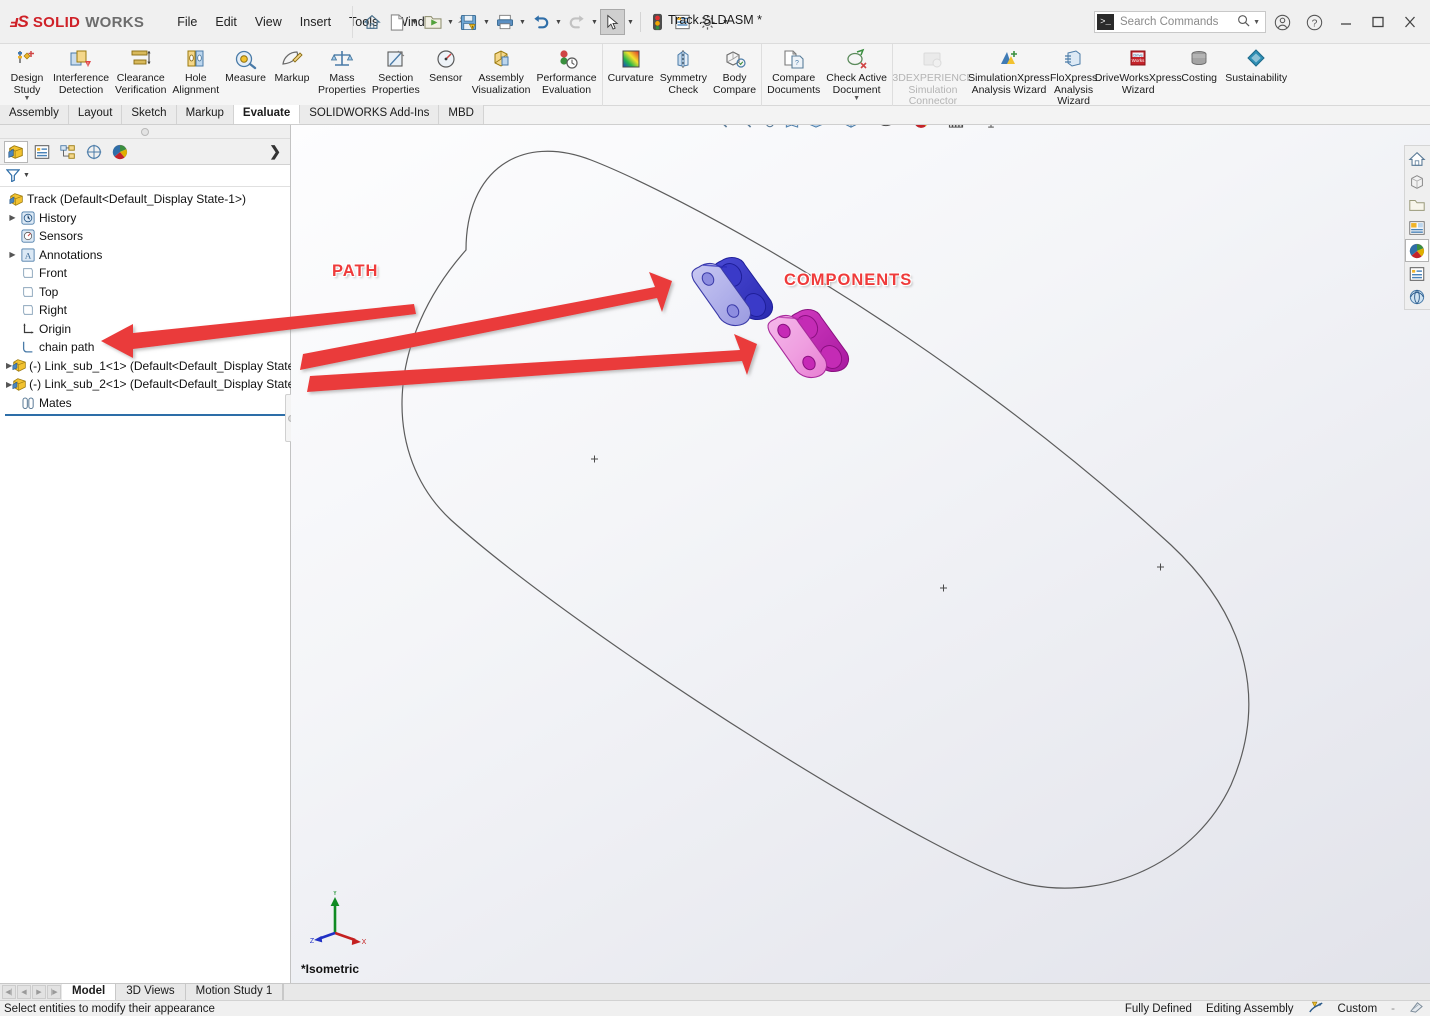 This screenshot has height=1016, width=1430. What do you see at coordinates (396, 22) in the screenshot?
I see `new-document-button` at bounding box center [396, 22].